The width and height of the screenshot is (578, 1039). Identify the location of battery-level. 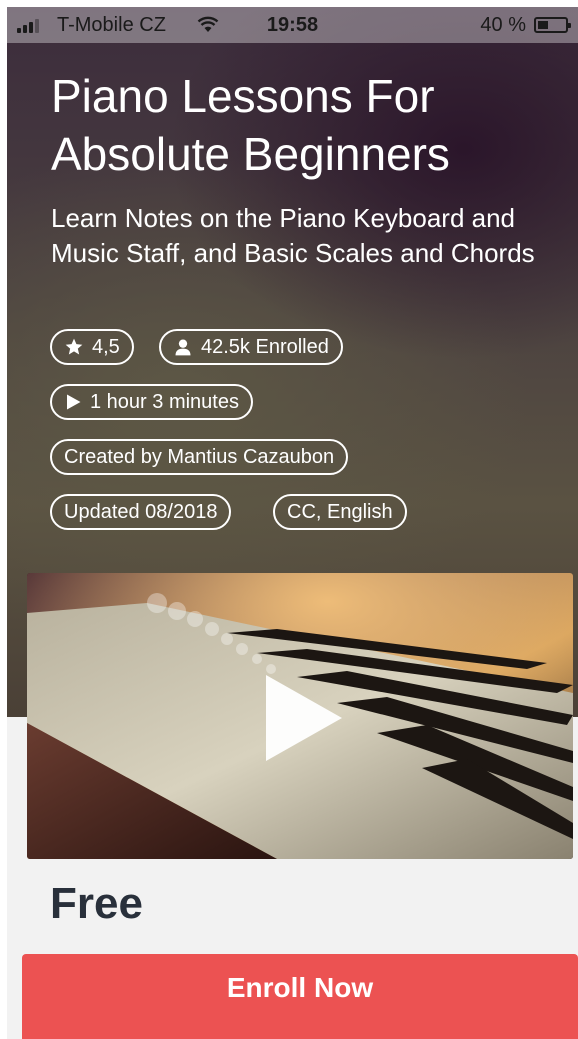
(543, 25).